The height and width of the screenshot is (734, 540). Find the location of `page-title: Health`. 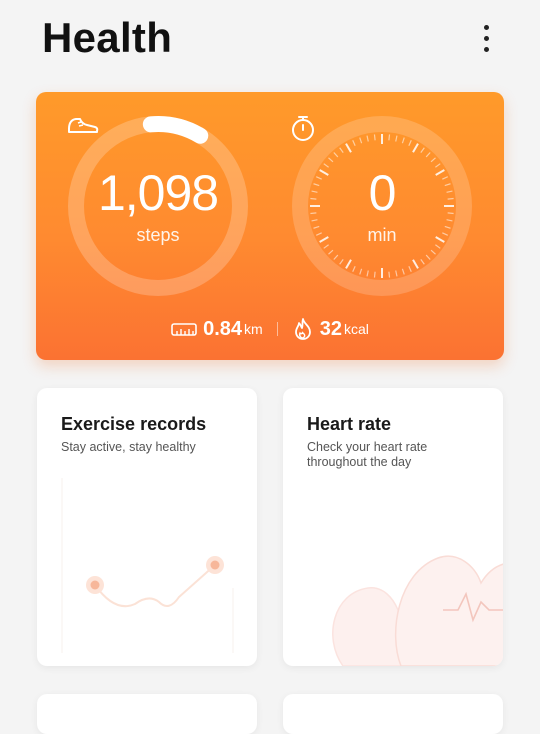

page-title: Health is located at coordinates (107, 37).